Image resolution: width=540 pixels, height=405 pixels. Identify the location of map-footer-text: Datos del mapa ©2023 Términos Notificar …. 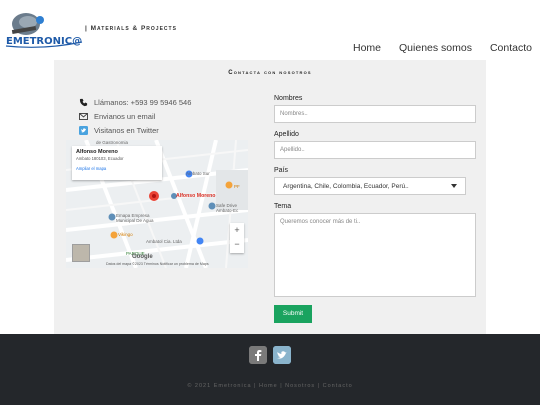
(157, 264).